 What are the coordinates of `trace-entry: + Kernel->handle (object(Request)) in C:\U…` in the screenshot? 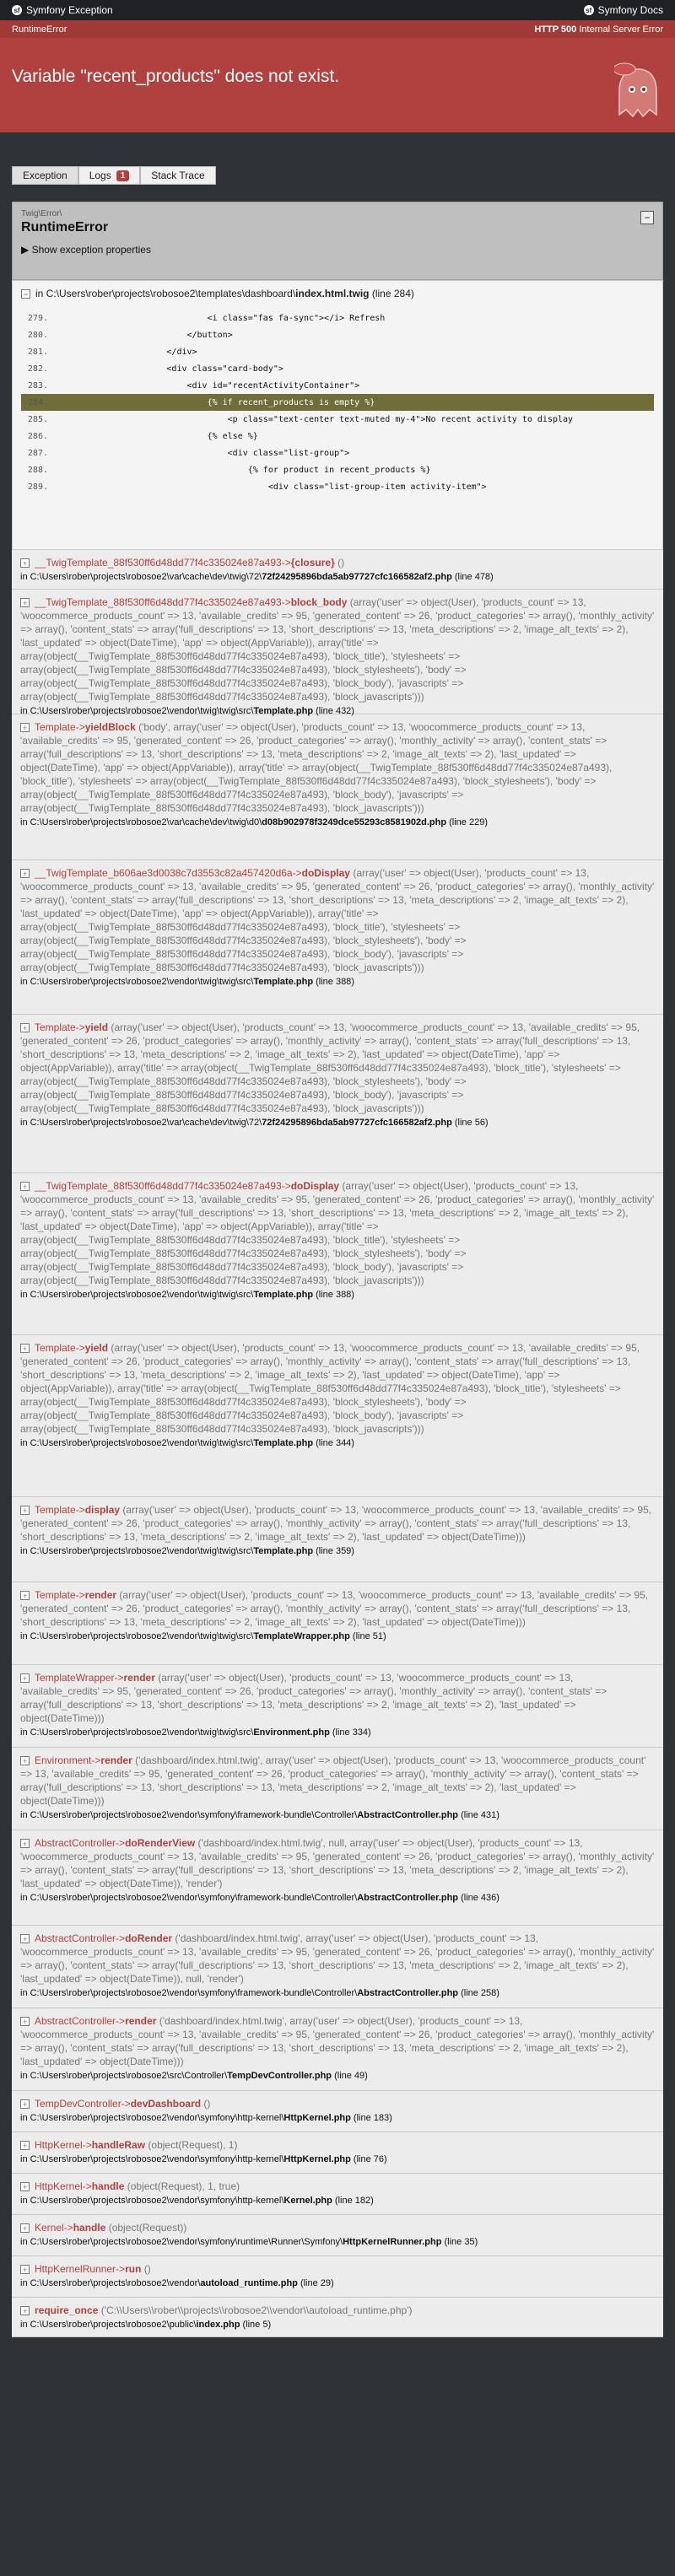 It's located at (337, 2235).